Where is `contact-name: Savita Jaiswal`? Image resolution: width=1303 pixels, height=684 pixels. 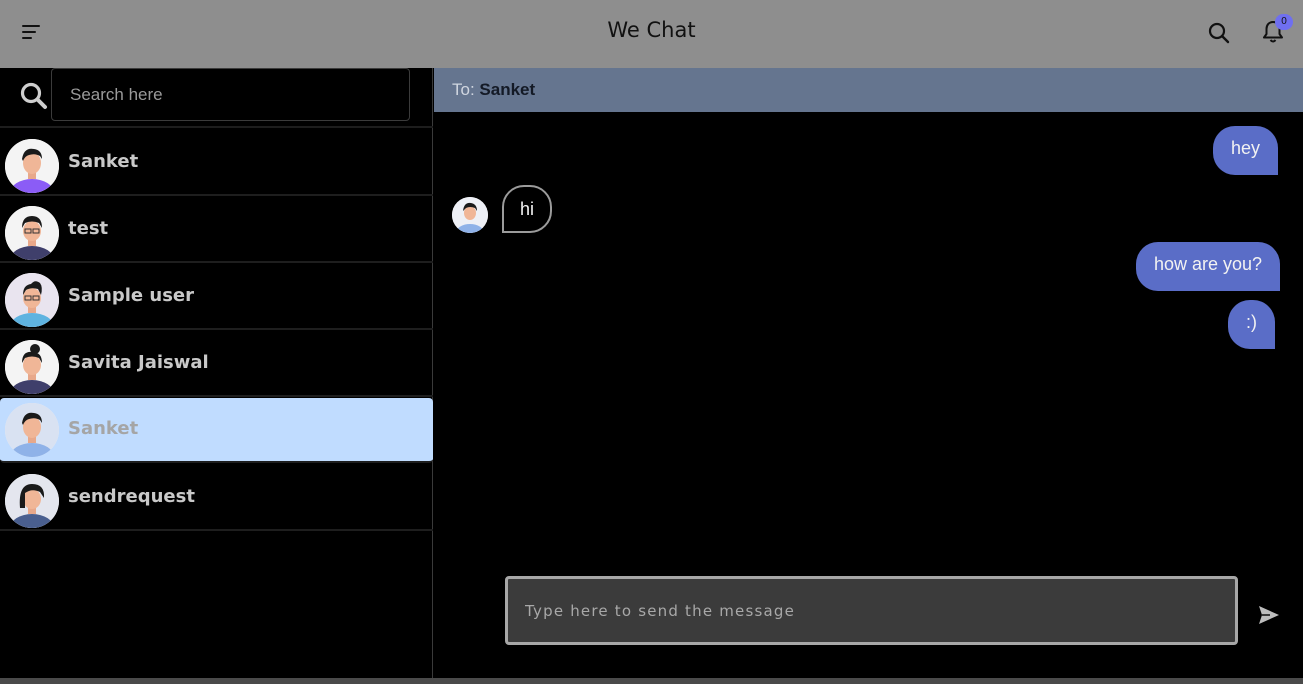 contact-name: Savita Jaiswal is located at coordinates (138, 362).